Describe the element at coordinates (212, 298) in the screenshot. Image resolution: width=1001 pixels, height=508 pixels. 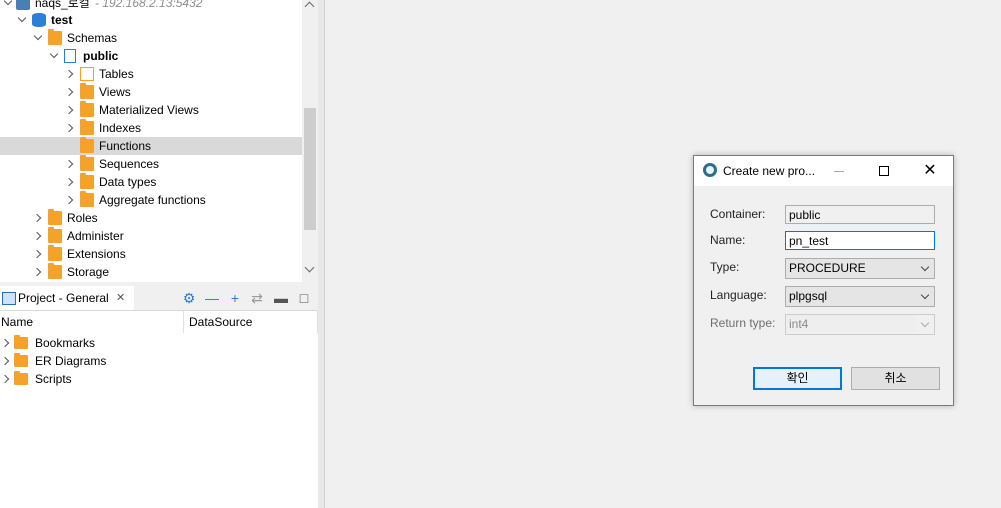
I see `collapse-icon: —` at that location.